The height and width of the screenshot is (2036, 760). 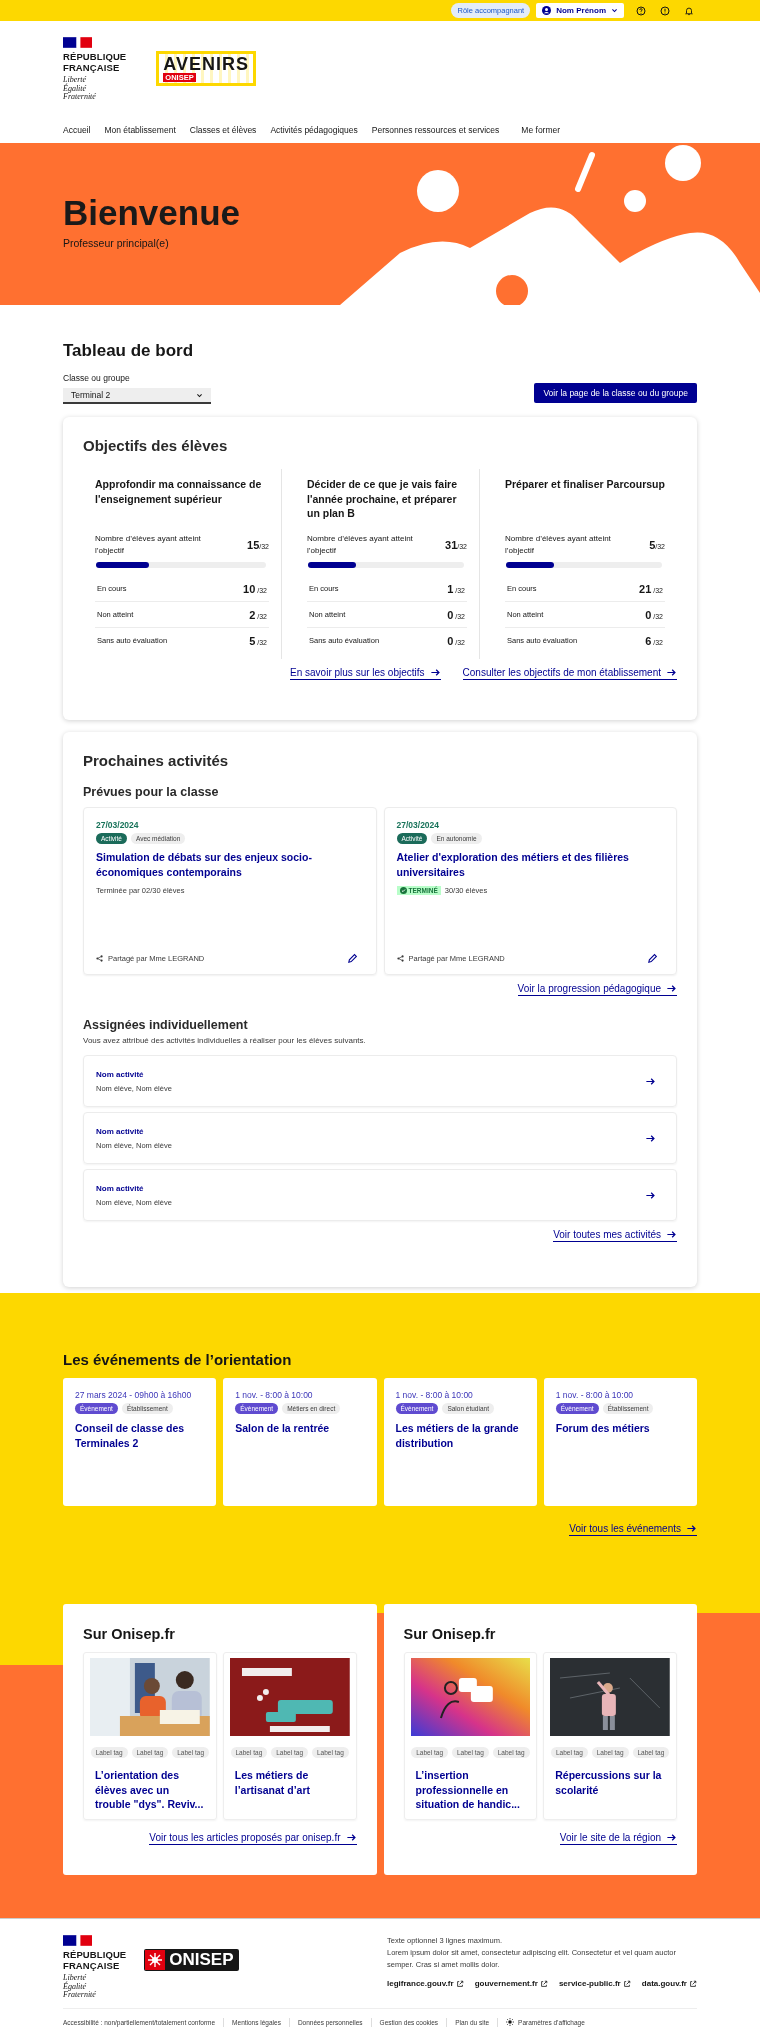 What do you see at coordinates (511, 1983) in the screenshot?
I see `external-link: gouvernement.fr` at bounding box center [511, 1983].